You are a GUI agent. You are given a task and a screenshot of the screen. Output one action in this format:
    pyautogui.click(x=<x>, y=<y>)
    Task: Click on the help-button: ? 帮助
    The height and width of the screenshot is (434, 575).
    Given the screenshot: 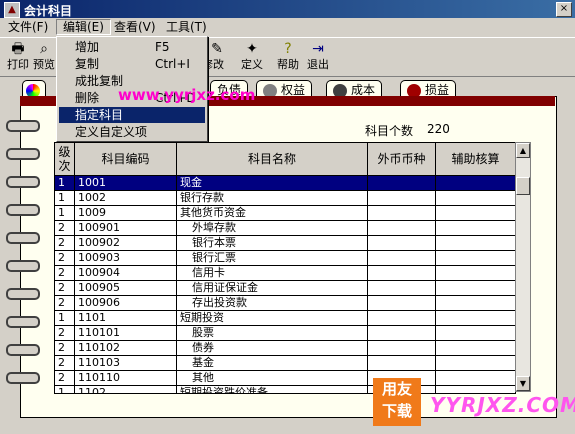 What is the action you would take?
    pyautogui.click(x=288, y=57)
    